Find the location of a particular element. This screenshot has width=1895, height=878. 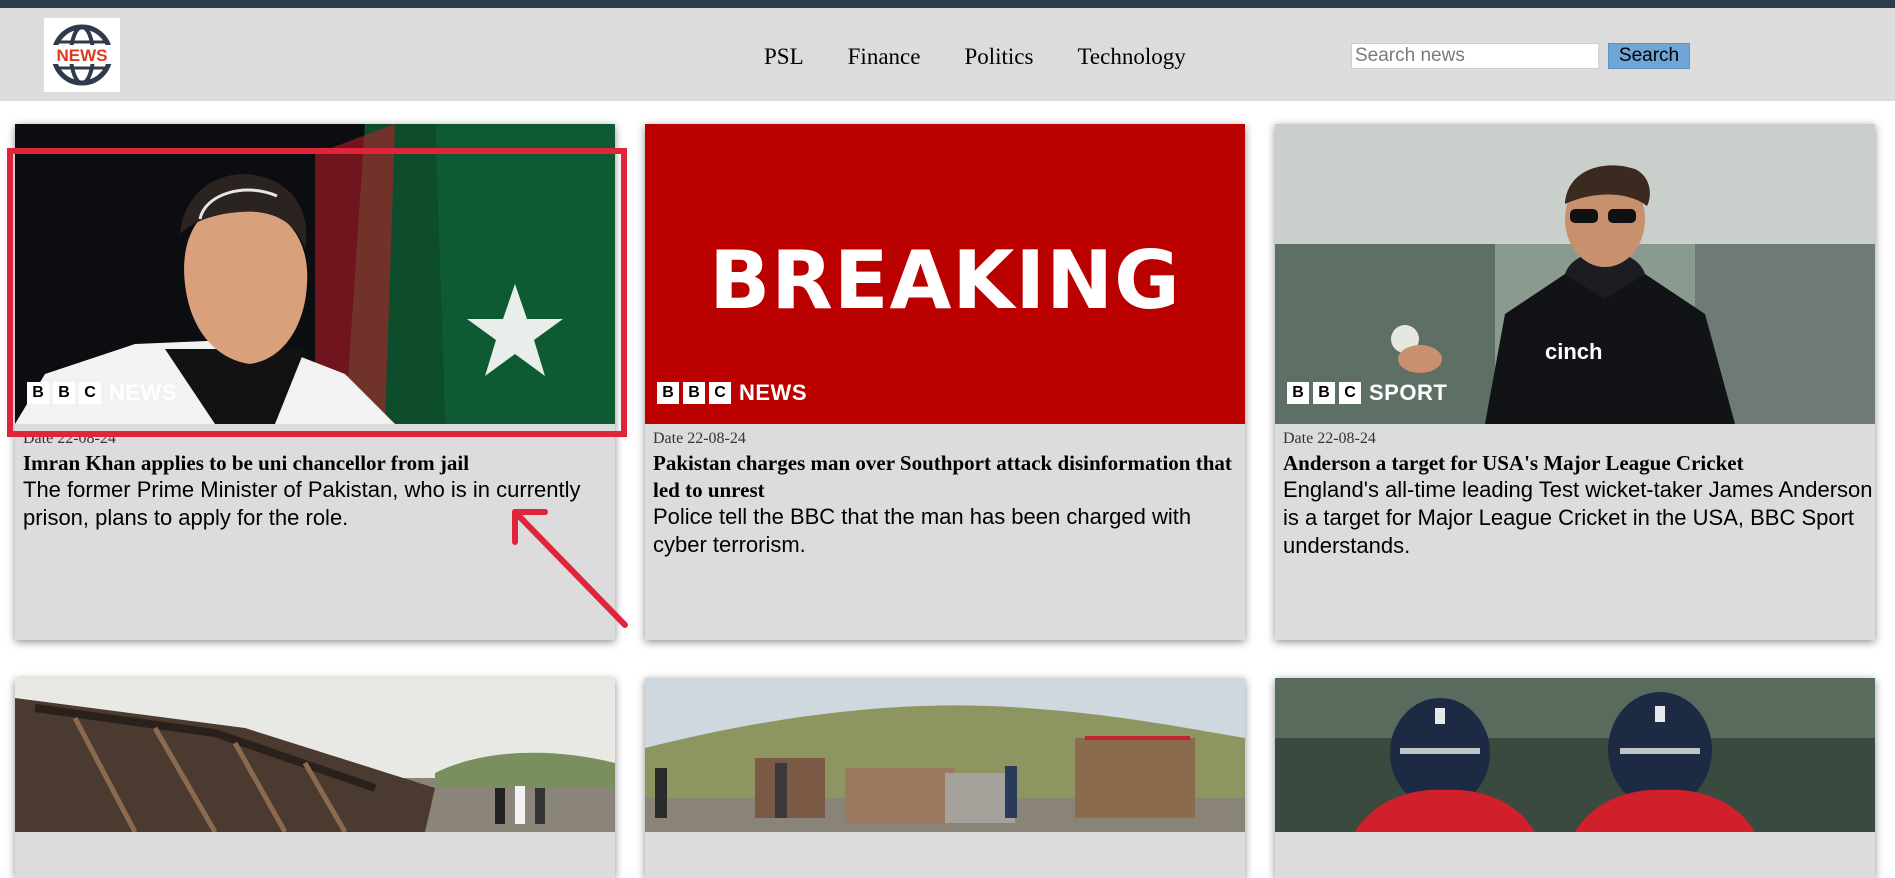

burnt-vehicles-roadside-photo is located at coordinates (945, 755).